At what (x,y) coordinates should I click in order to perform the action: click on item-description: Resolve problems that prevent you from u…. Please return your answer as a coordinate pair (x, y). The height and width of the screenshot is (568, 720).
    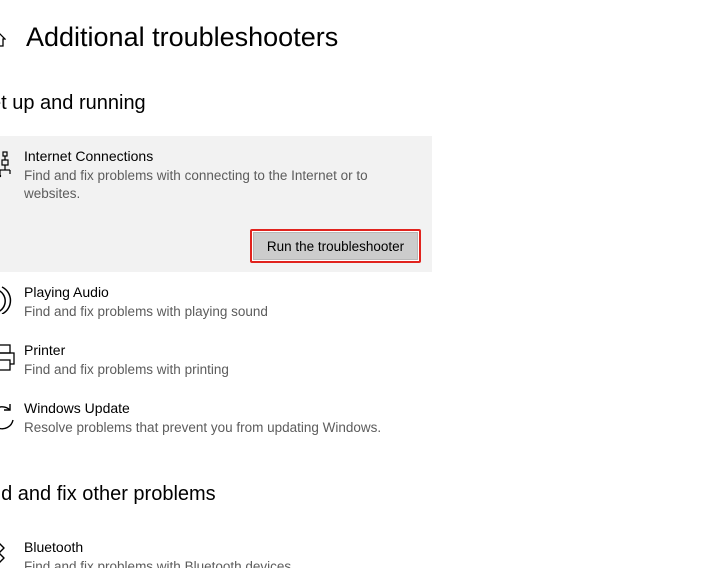
    Looking at the image, I should click on (203, 427).